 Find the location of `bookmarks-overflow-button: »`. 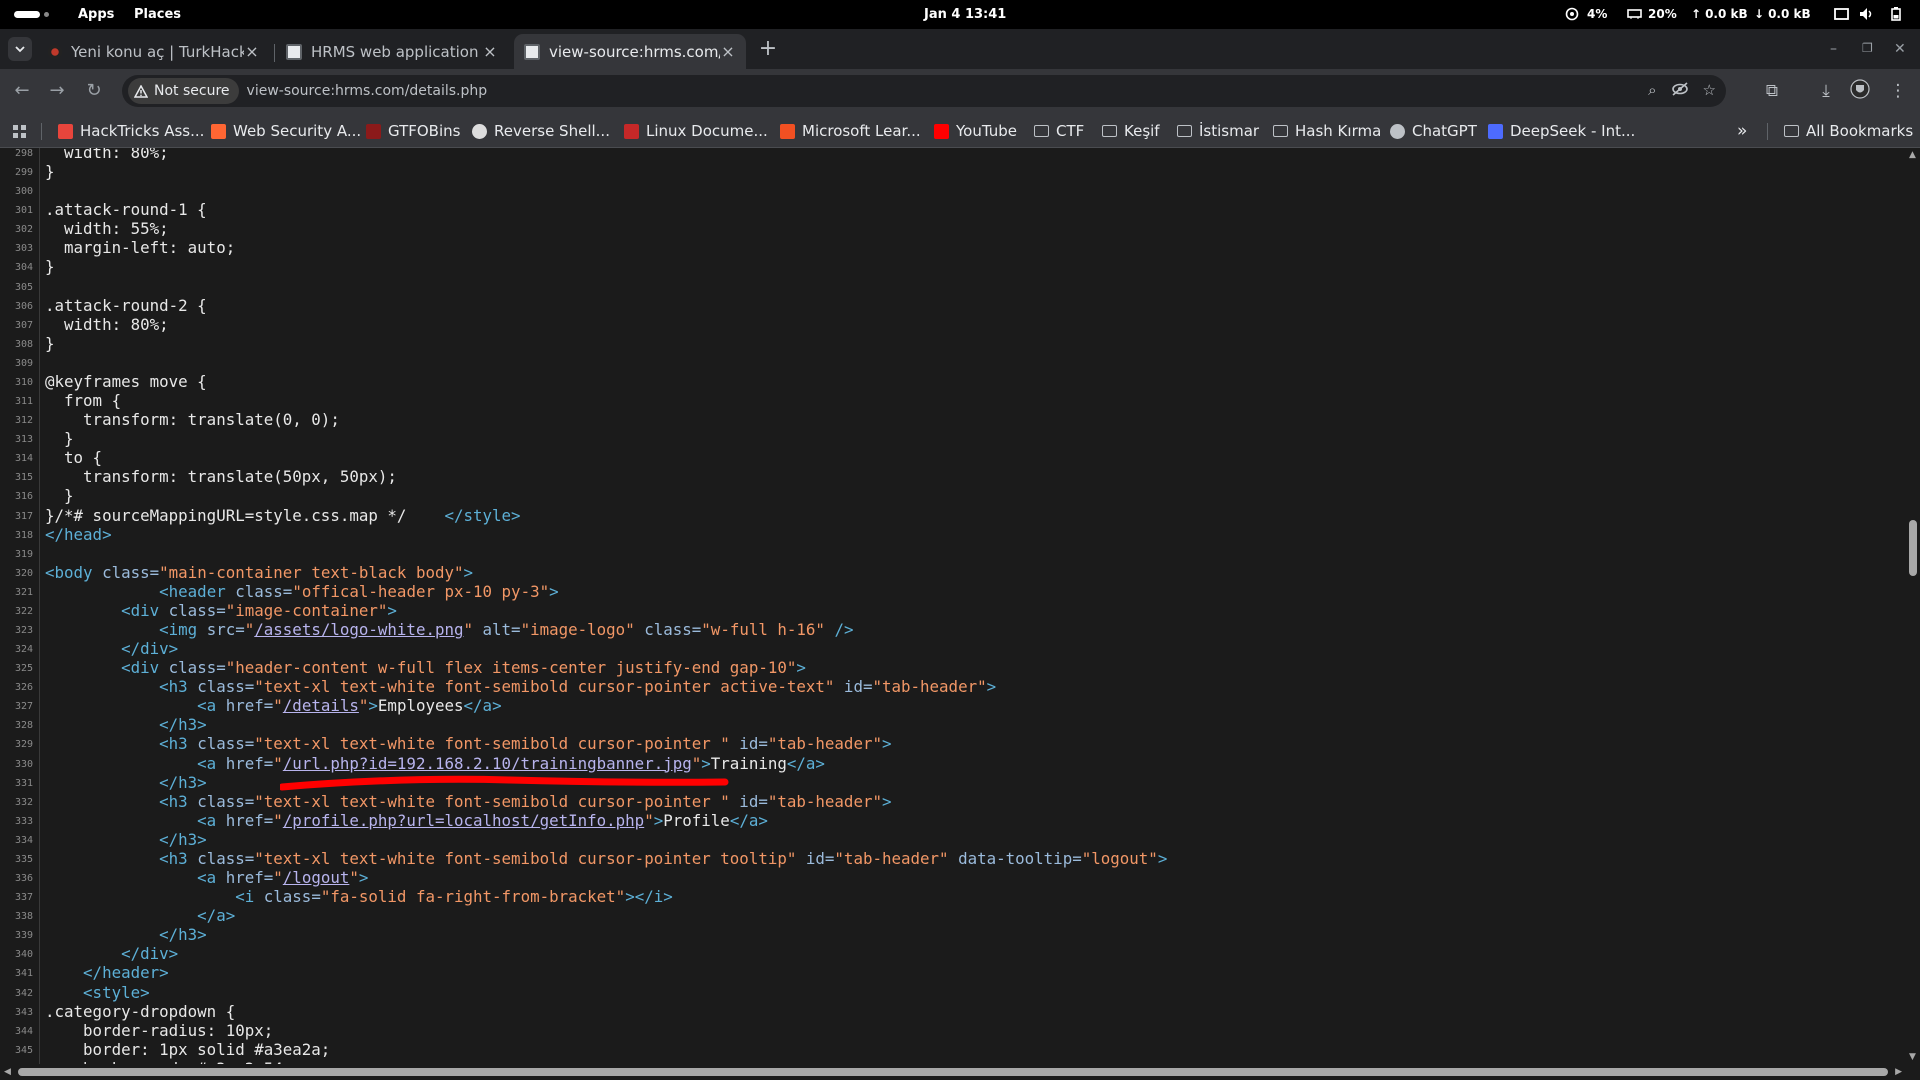

bookmarks-overflow-button: » is located at coordinates (1742, 131).